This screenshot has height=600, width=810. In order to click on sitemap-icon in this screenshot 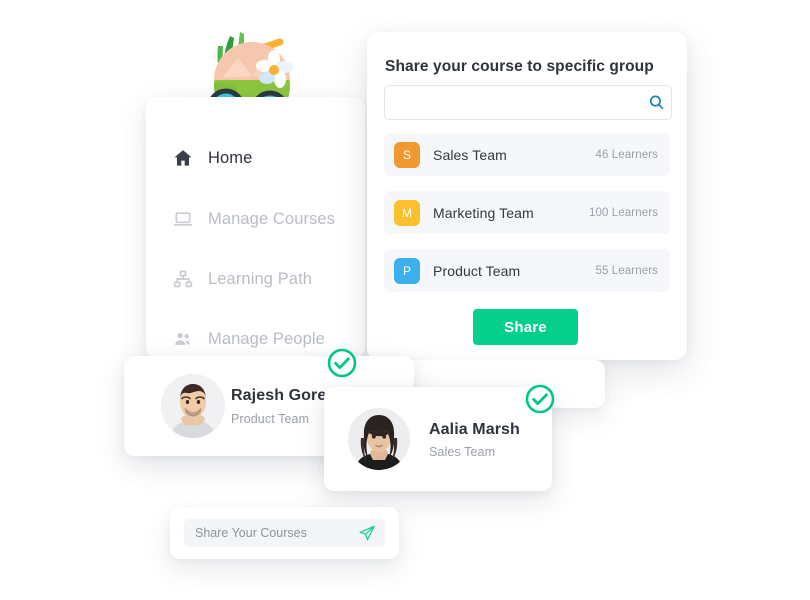, I will do `click(183, 279)`.